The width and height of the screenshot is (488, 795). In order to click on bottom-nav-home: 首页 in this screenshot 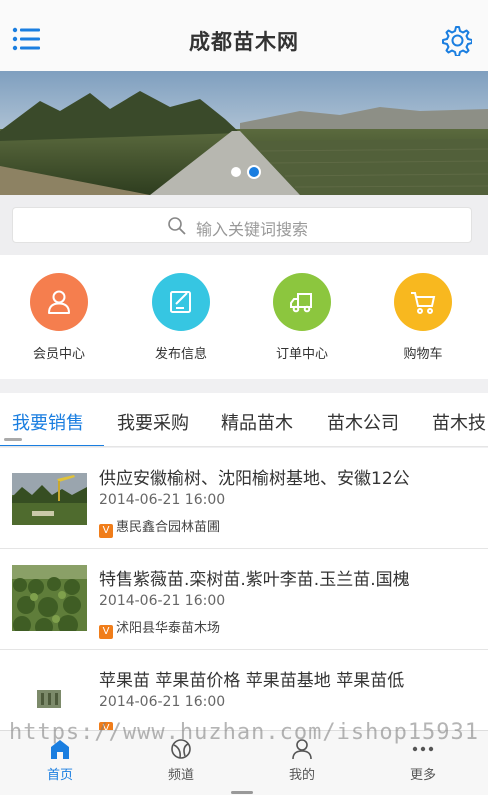, I will do `click(60, 760)`.